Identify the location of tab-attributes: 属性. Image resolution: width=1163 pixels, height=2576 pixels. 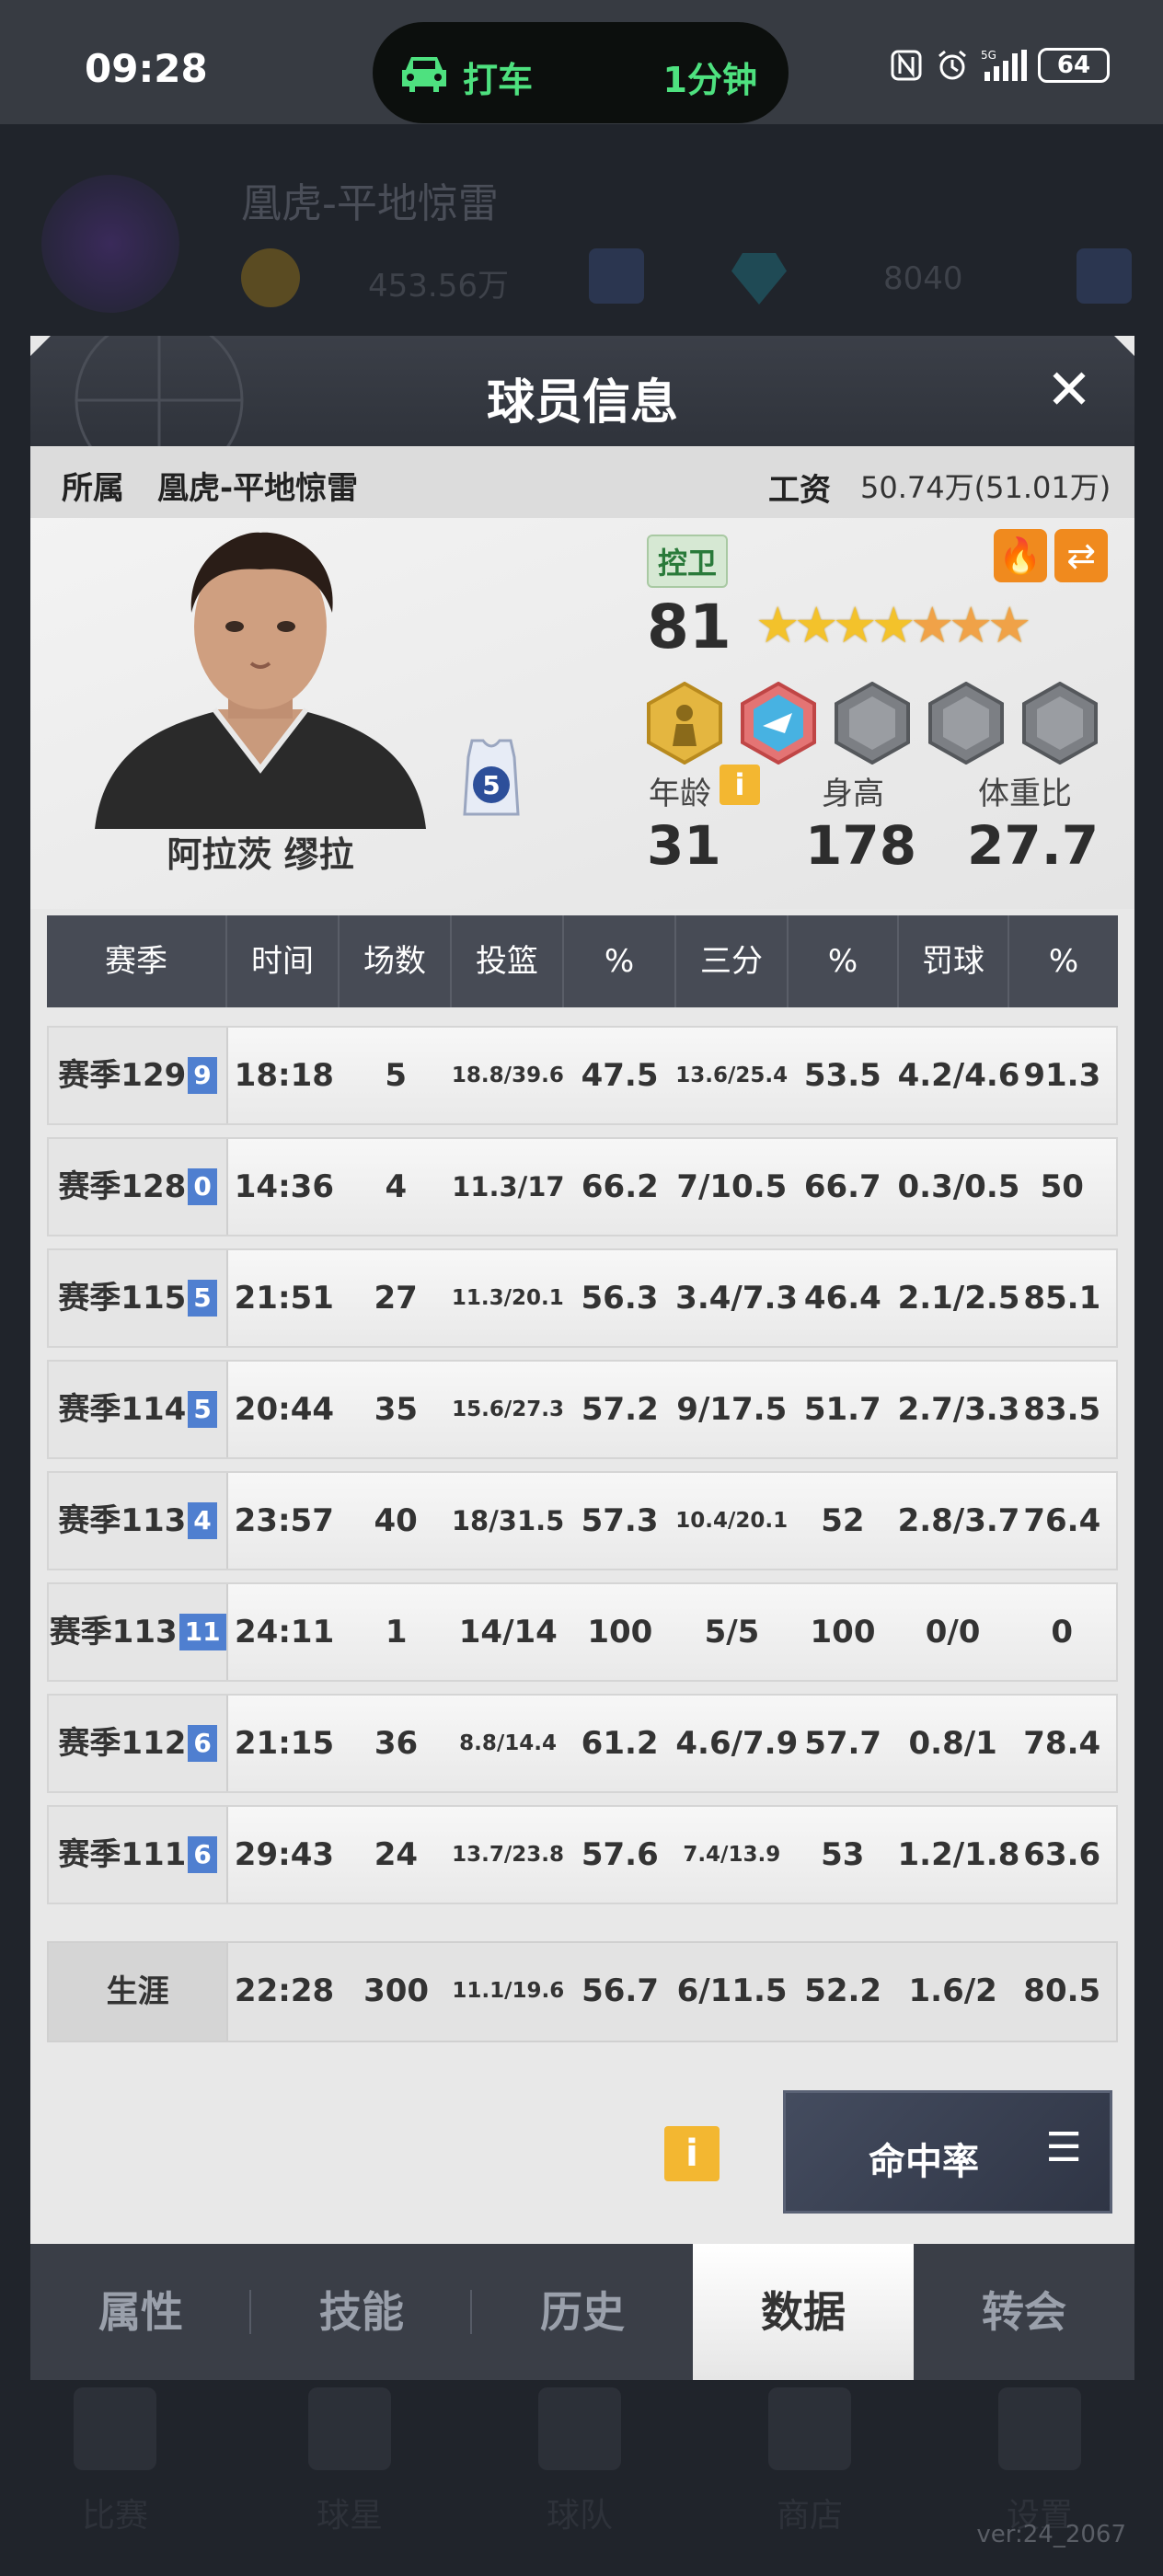
(141, 2312).